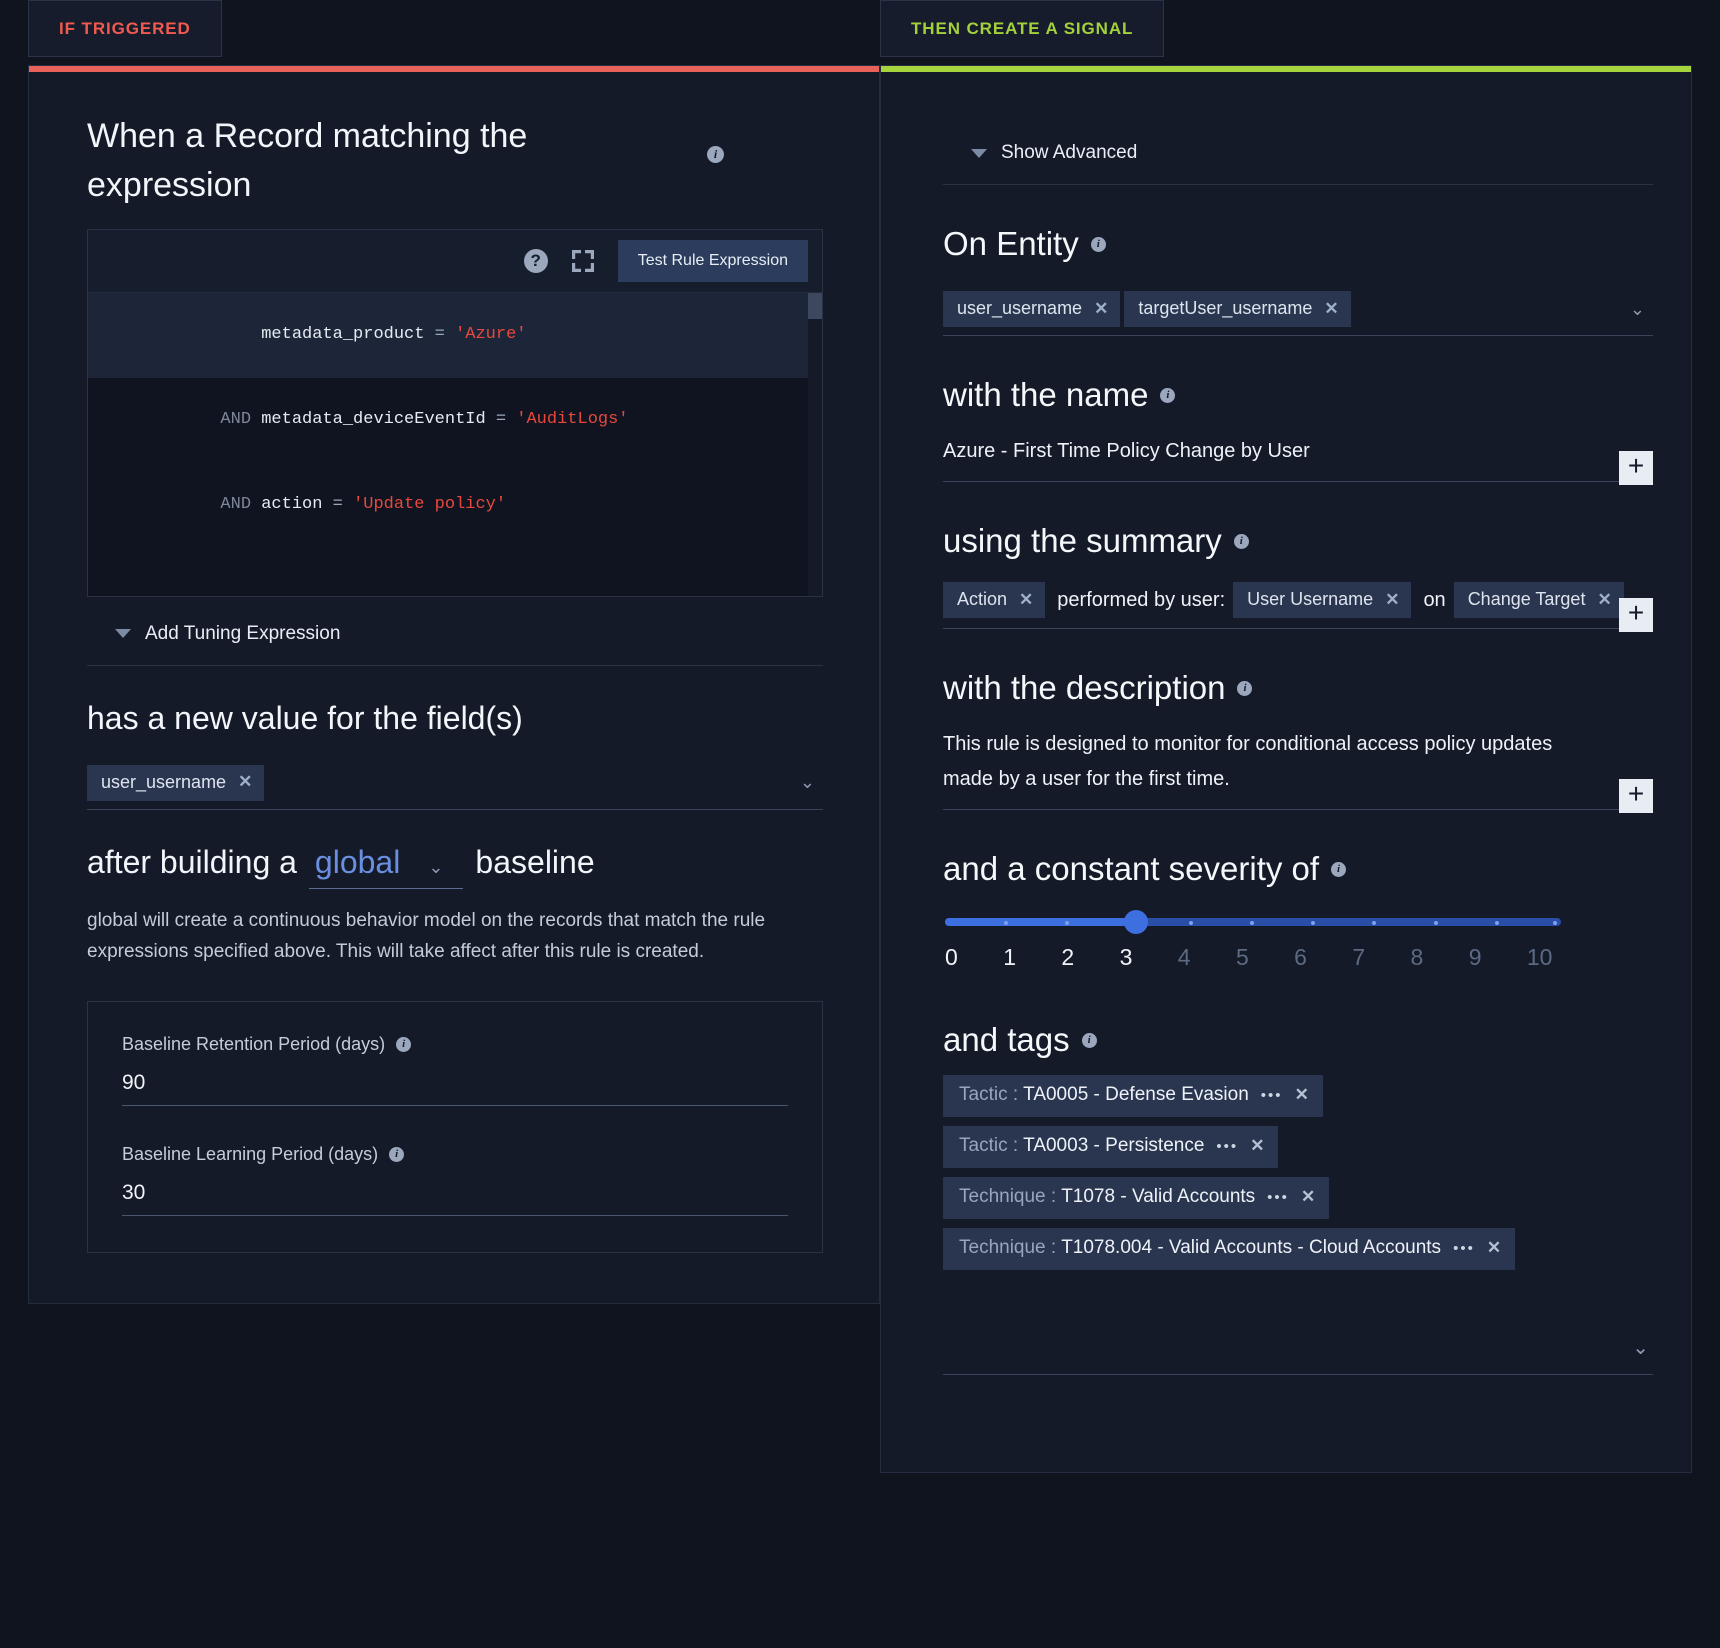 This screenshot has height=1648, width=1720. Describe the element at coordinates (1265, 957) in the screenshot. I see `severity-tick-5: 5` at that location.